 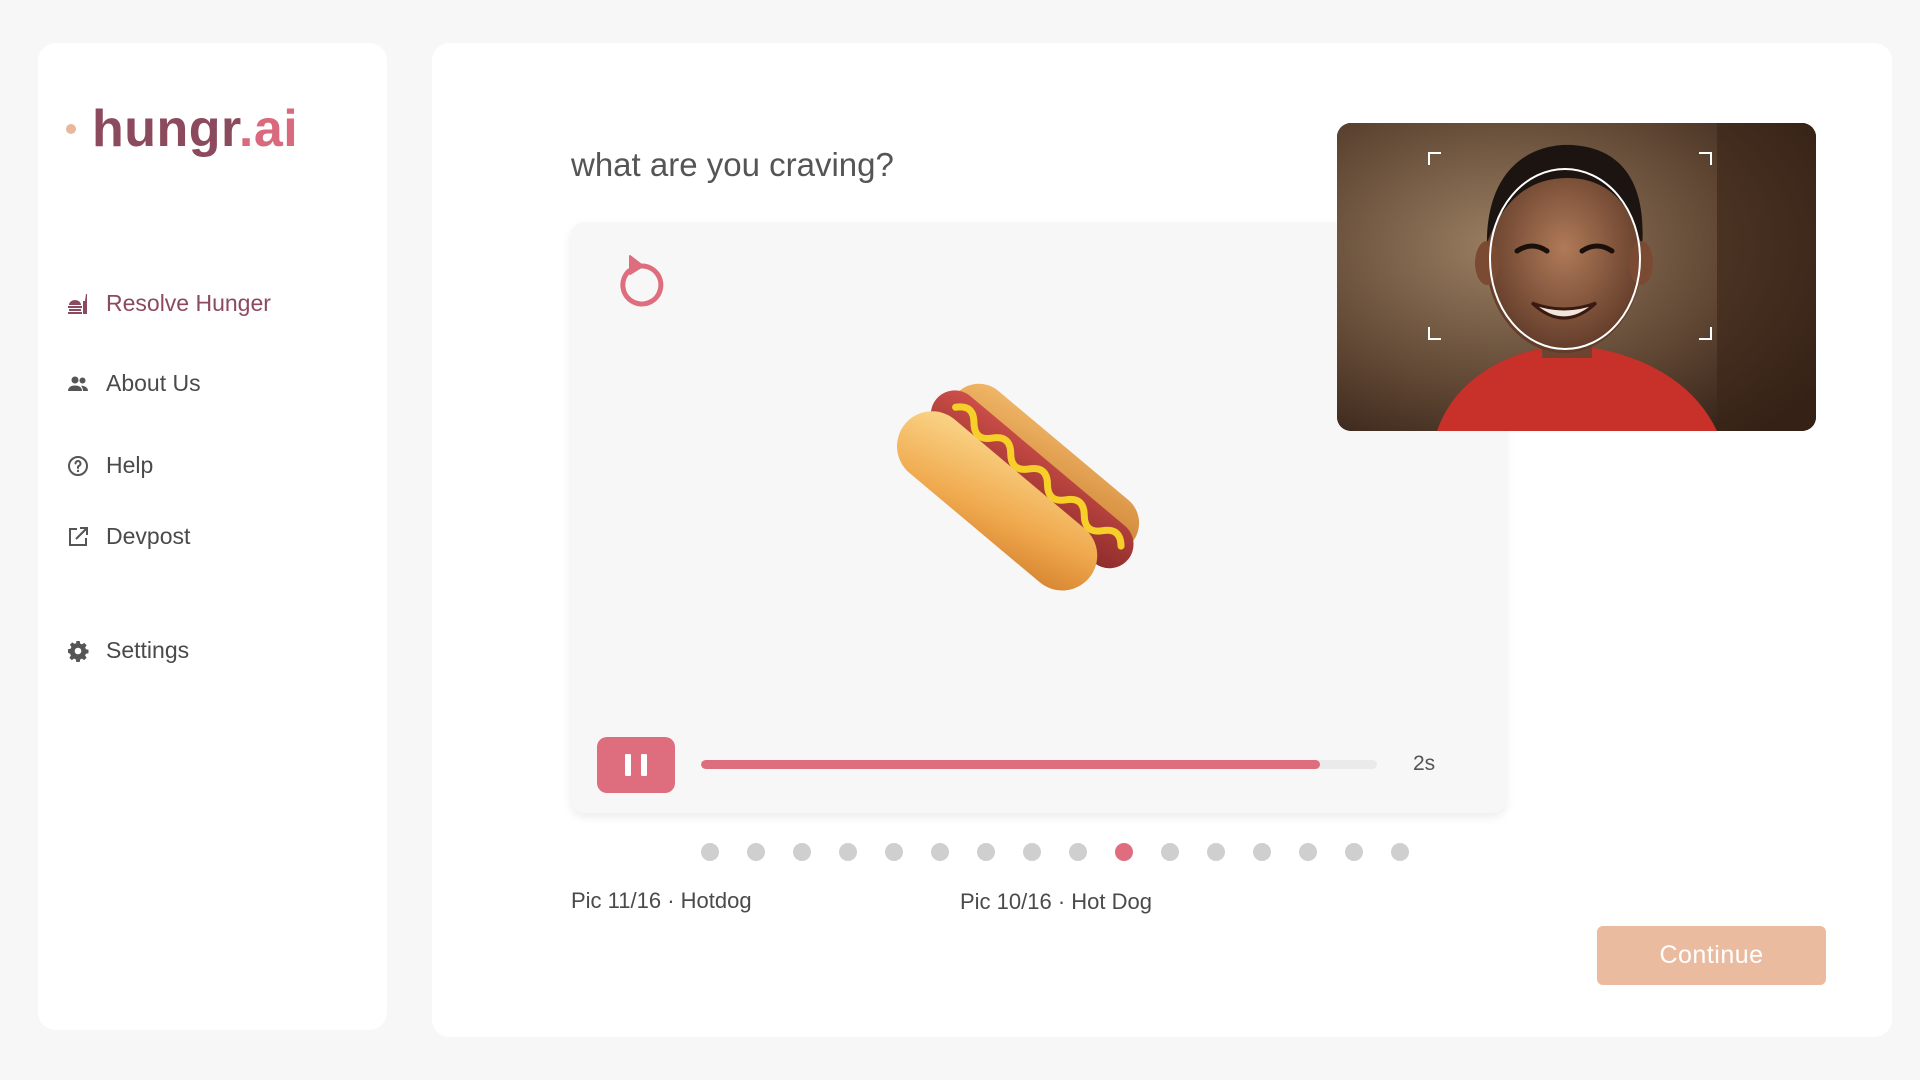 What do you see at coordinates (636, 765) in the screenshot?
I see `pause-button` at bounding box center [636, 765].